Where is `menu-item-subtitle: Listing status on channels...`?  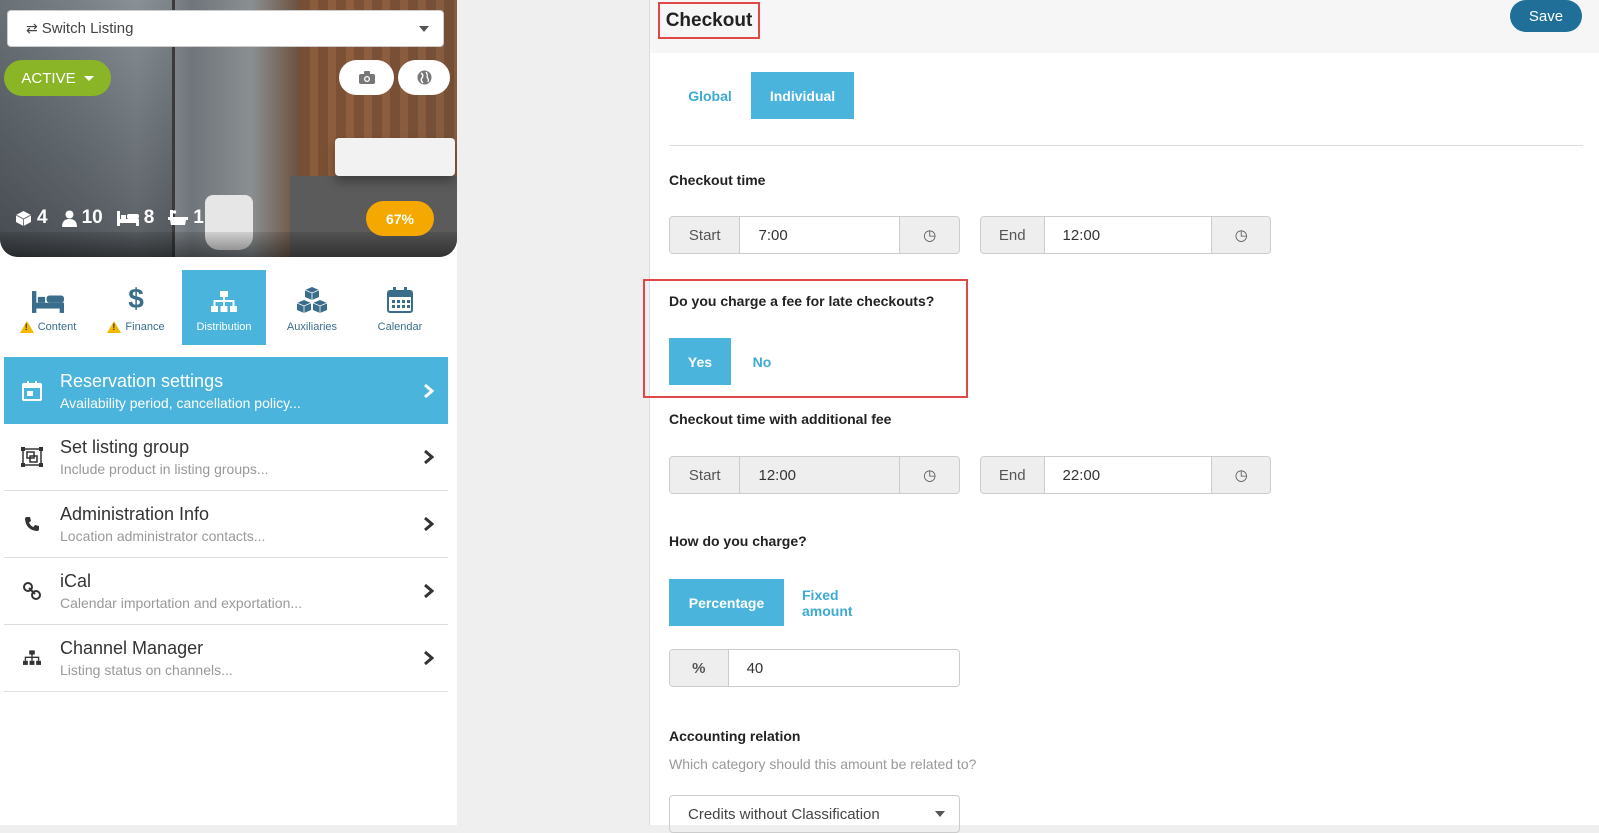 menu-item-subtitle: Listing status on channels... is located at coordinates (146, 670).